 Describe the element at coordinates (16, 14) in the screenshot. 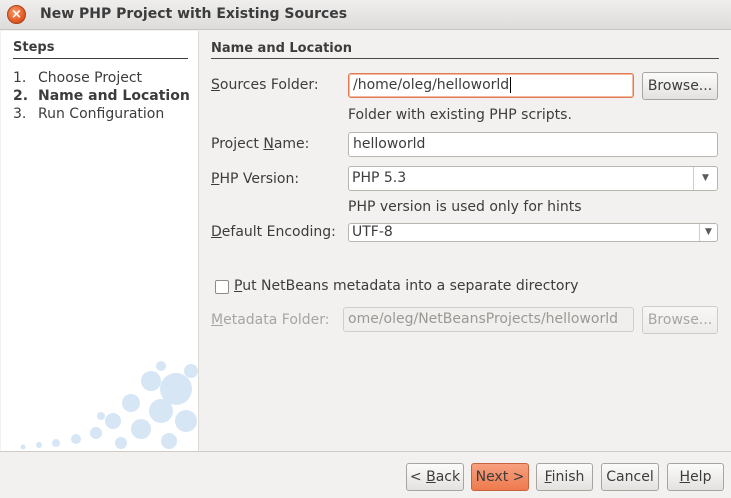

I see `close-icon: ×` at that location.